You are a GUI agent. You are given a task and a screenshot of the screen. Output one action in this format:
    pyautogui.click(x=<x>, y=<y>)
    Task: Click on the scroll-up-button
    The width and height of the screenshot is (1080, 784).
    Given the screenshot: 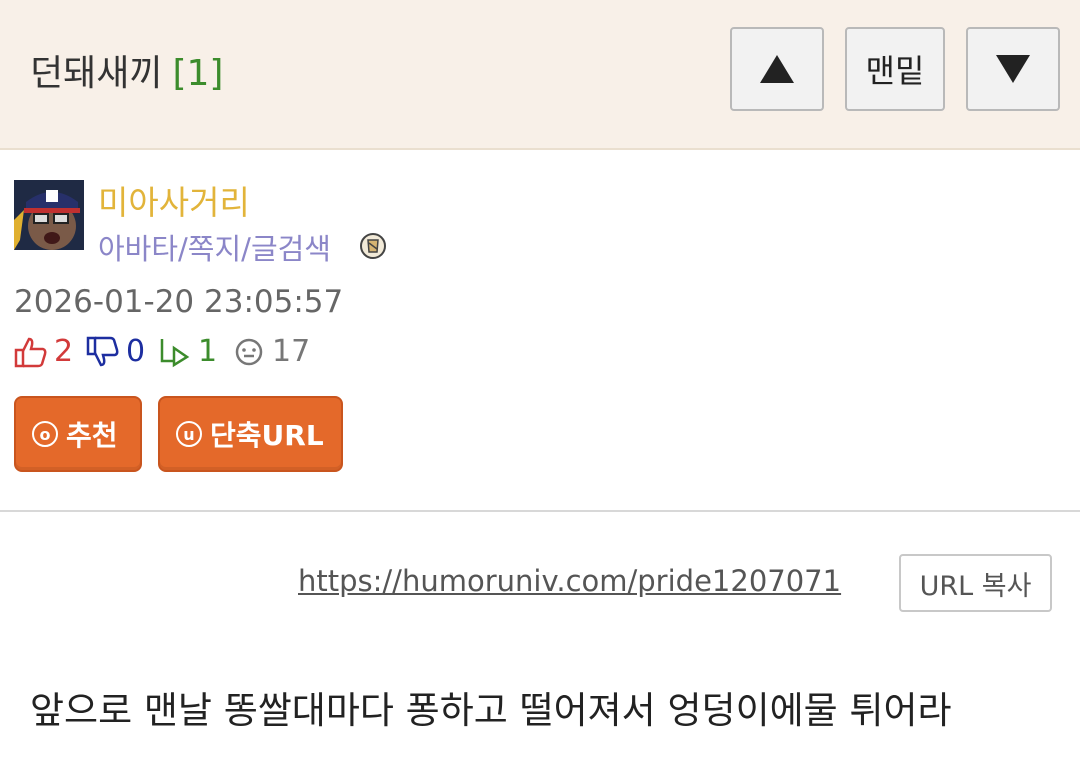 What is the action you would take?
    pyautogui.click(x=777, y=69)
    